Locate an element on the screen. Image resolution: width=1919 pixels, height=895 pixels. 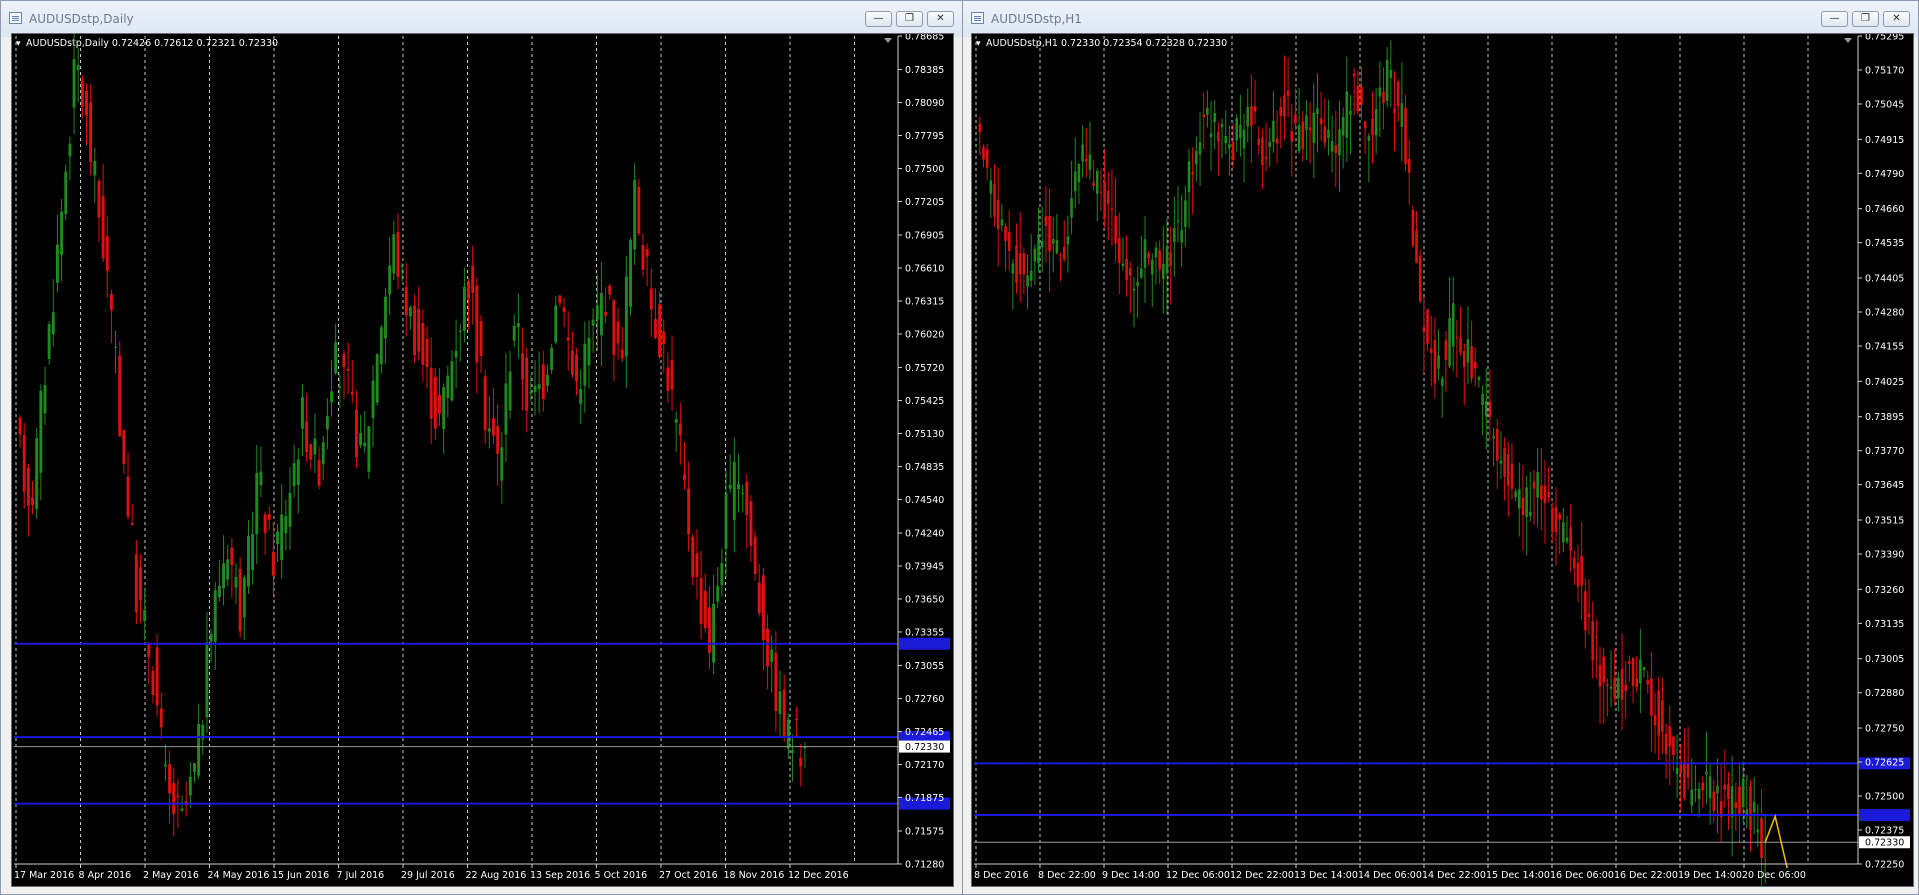
x-tick-label: 13 Dec 14:00 is located at coordinates (1326, 875).